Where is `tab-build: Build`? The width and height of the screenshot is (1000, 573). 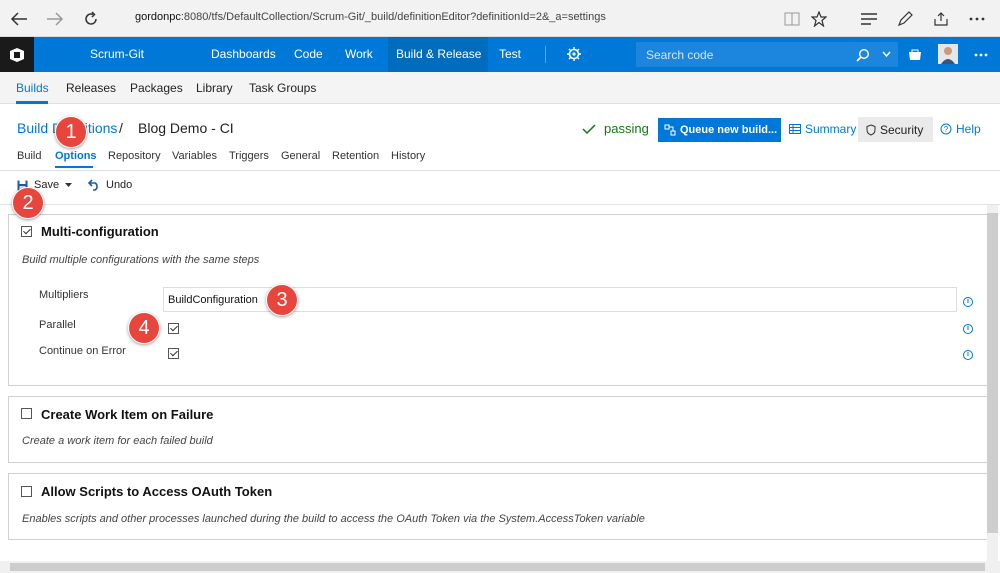
tab-build: Build is located at coordinates (29, 156).